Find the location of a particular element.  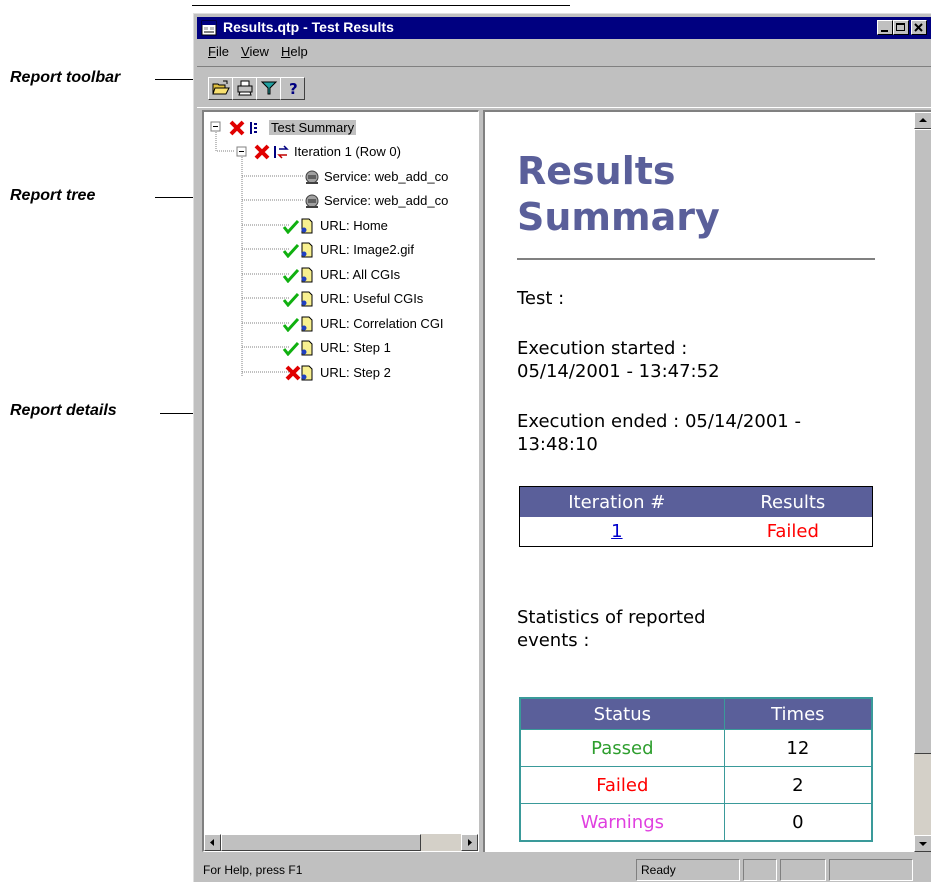

help-icon: ? is located at coordinates (293, 88).